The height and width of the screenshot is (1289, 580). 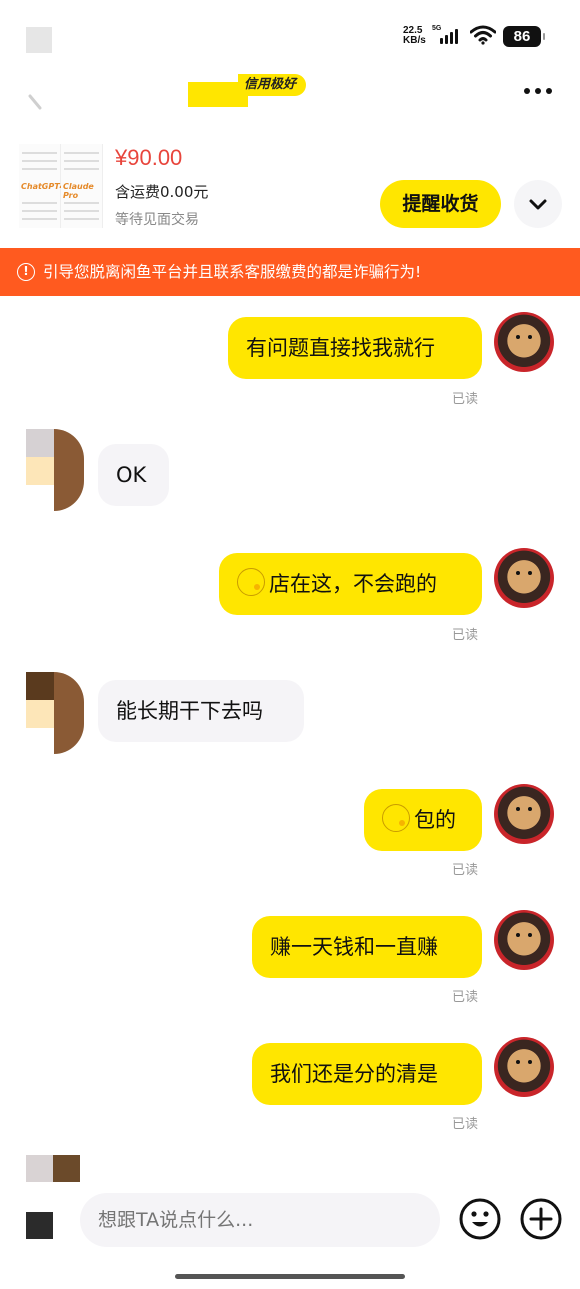 What do you see at coordinates (149, 157) in the screenshot?
I see `product-price: ¥90.00` at bounding box center [149, 157].